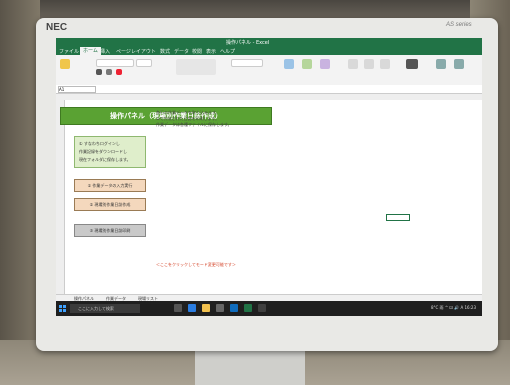  What do you see at coordinates (99, 72) in the screenshot?
I see `bold-icon` at bounding box center [99, 72].